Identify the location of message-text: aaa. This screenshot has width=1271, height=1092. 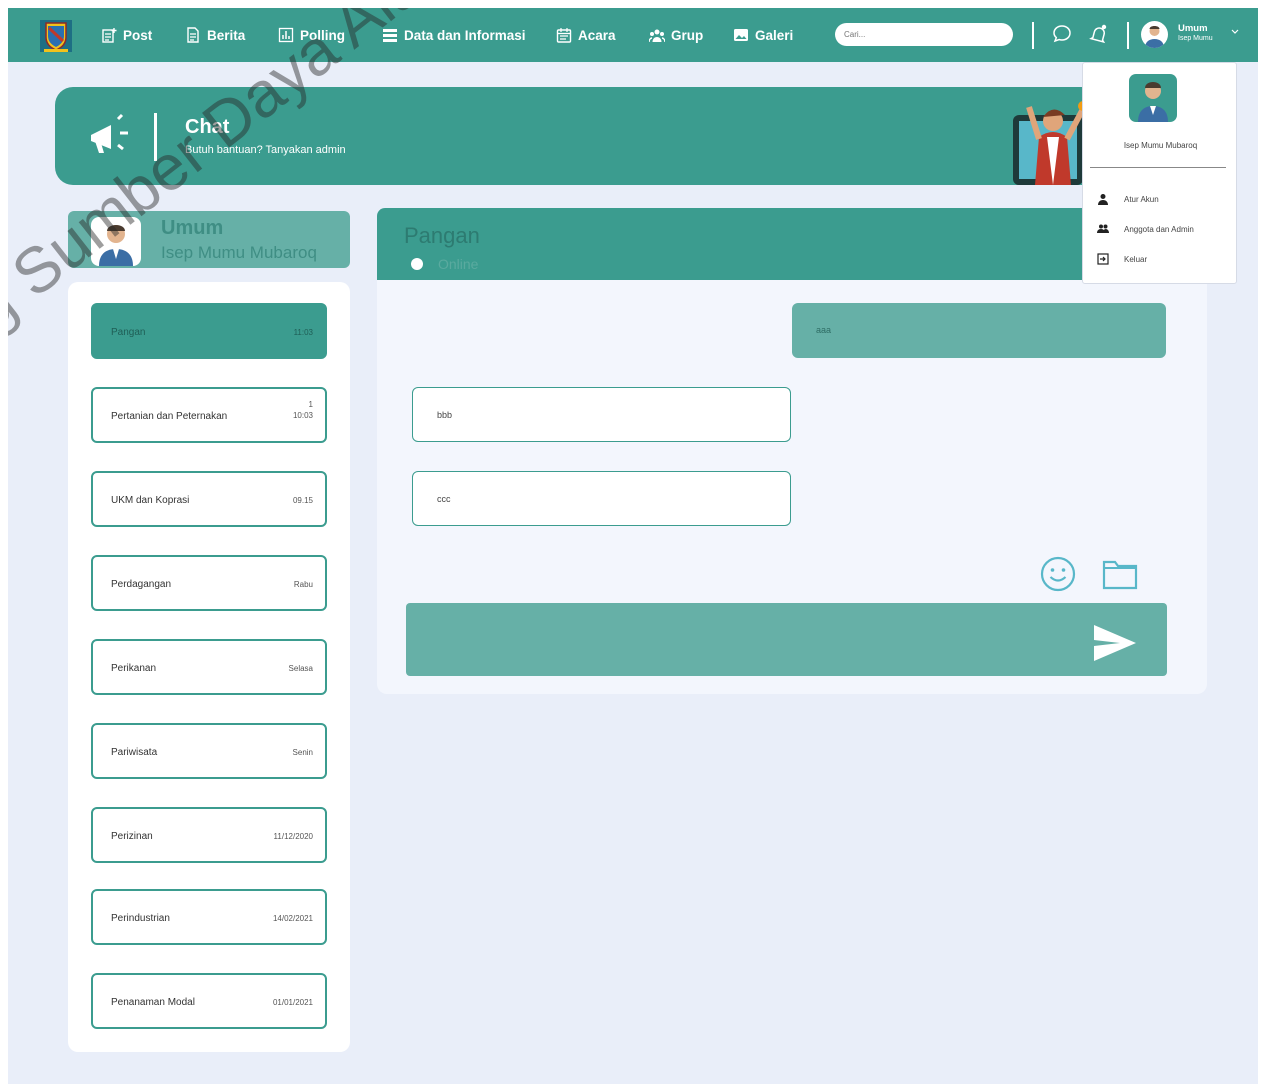
(824, 330).